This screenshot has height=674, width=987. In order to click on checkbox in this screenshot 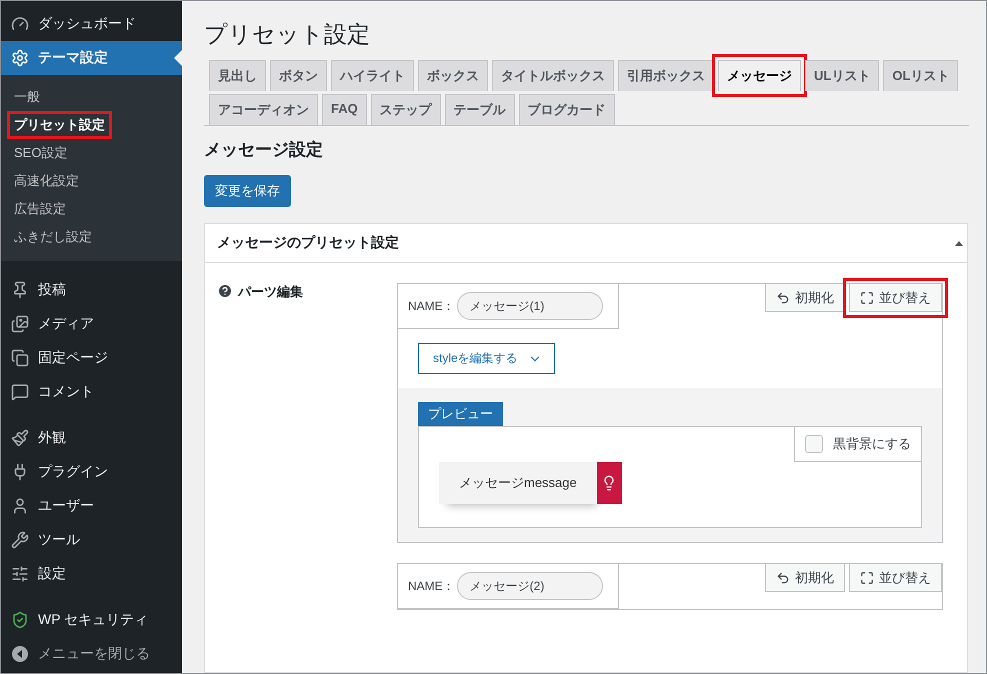, I will do `click(814, 444)`.